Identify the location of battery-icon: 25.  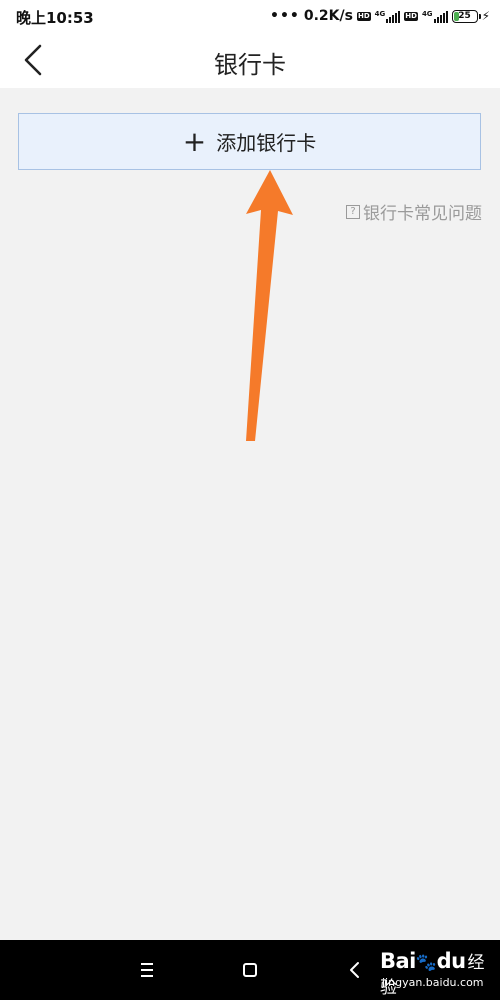
(466, 16).